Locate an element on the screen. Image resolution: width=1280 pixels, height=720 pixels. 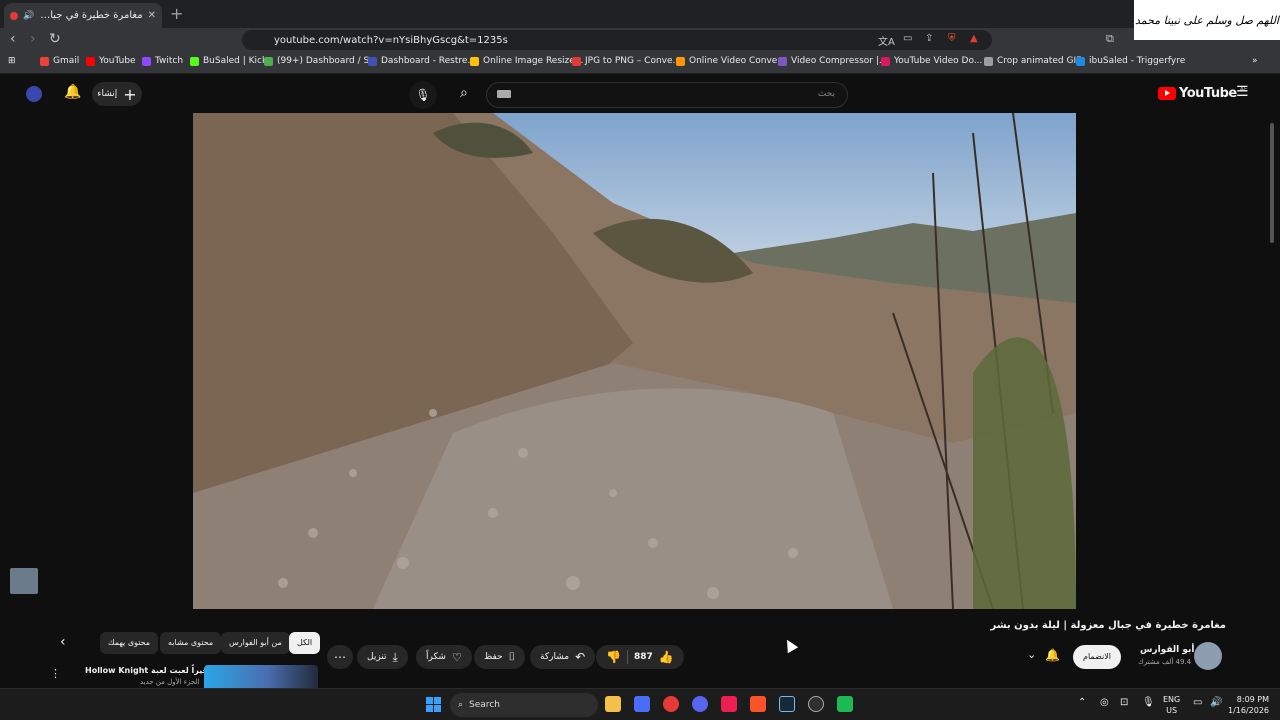
store-icon is located at coordinates (642, 704).